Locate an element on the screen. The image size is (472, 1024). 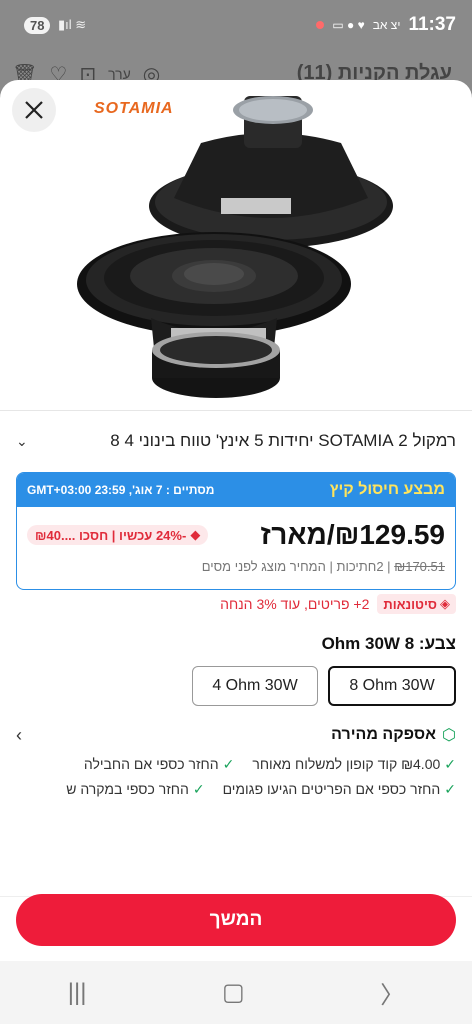
close-button is located at coordinates (34, 110).